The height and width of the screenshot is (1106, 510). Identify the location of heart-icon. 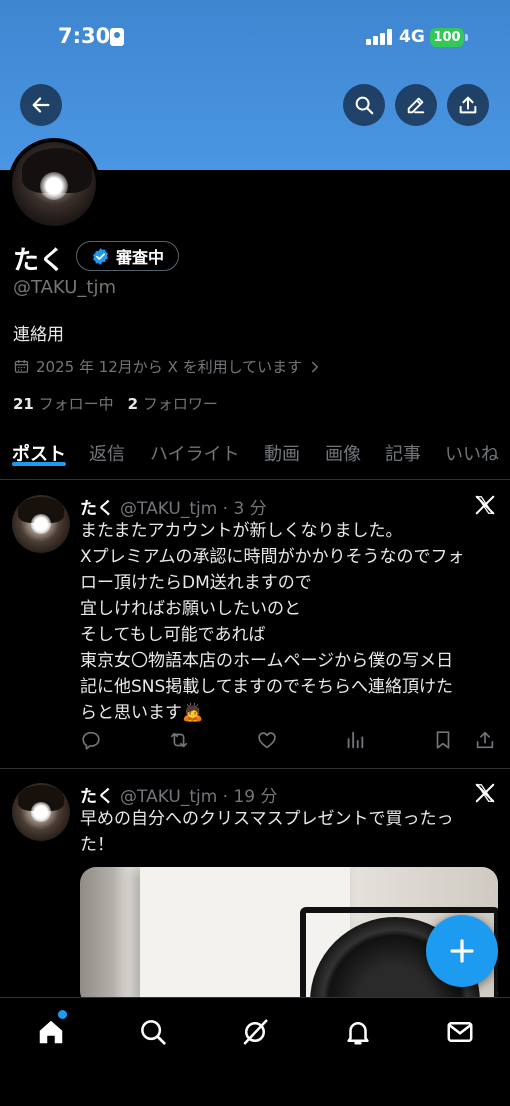
(267, 740).